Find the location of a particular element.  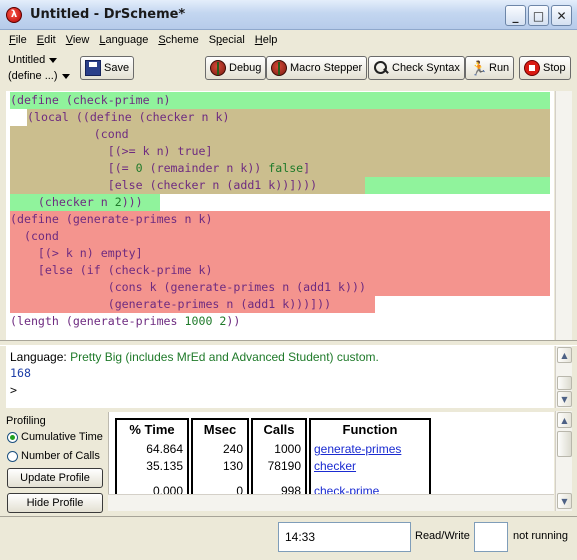

cell-msec: 0 is located at coordinates (239, 489).